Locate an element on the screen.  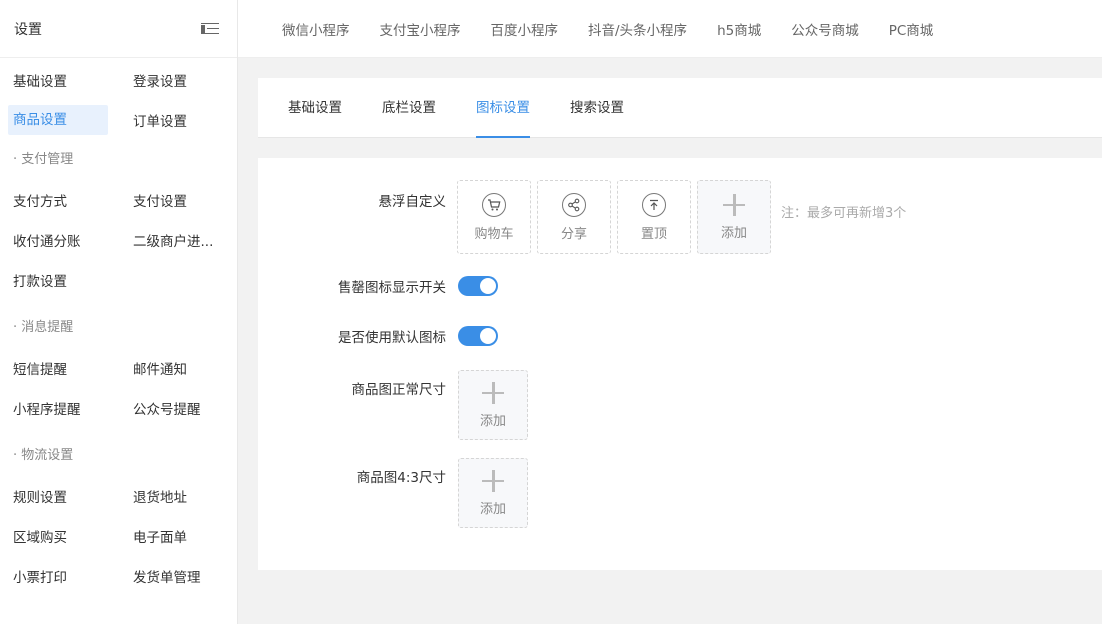
sidebar-item-profit-sharing: 收付通分账 is located at coordinates (59, 240).